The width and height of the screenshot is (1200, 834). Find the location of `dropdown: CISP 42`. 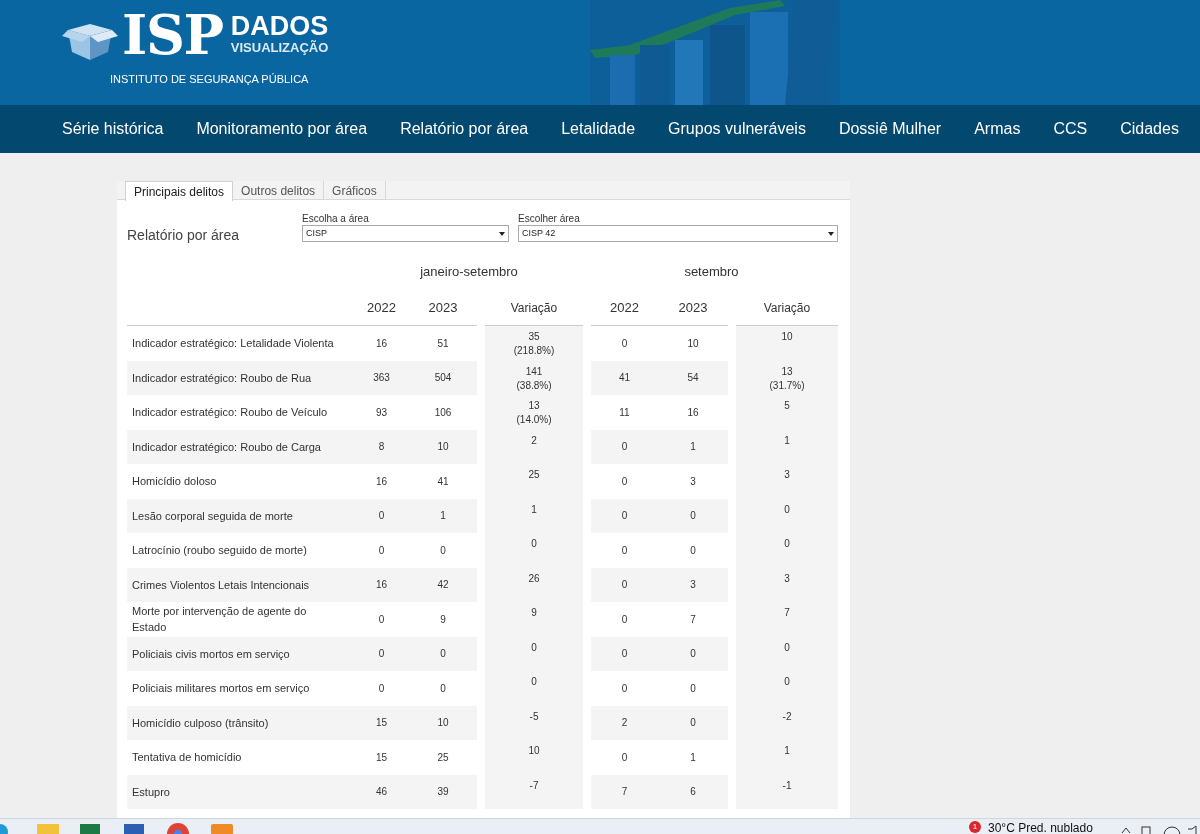

dropdown: CISP 42 is located at coordinates (678, 233).